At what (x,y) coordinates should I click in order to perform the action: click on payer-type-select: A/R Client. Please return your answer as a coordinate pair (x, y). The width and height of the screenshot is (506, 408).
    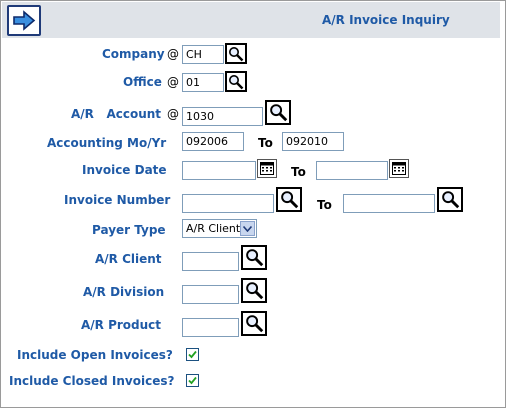
    Looking at the image, I should click on (219, 228).